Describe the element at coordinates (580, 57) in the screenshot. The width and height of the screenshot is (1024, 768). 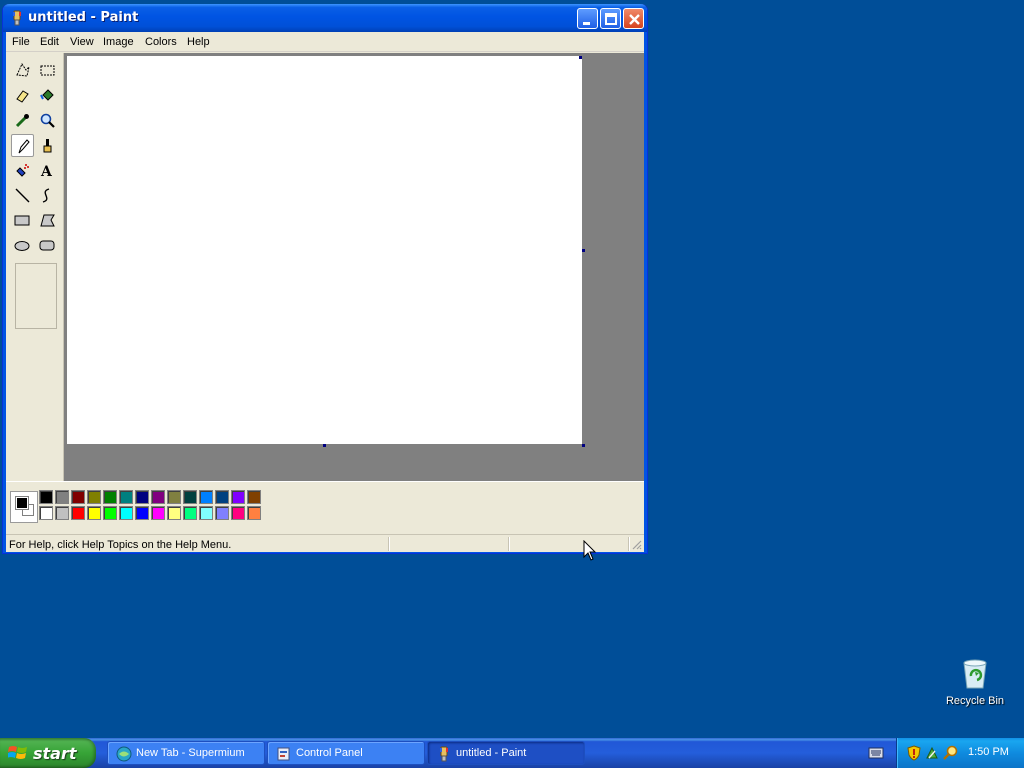
I see `resize-handle-top-right` at that location.